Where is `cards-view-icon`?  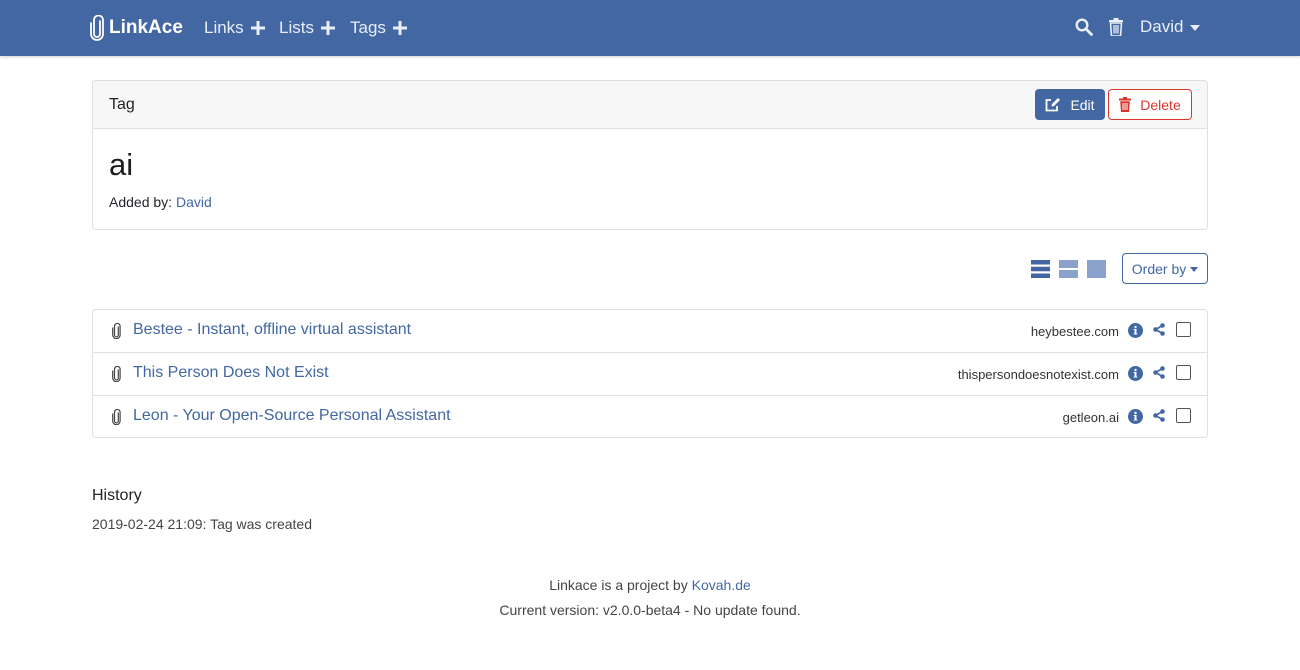
cards-view-icon is located at coordinates (1096, 270).